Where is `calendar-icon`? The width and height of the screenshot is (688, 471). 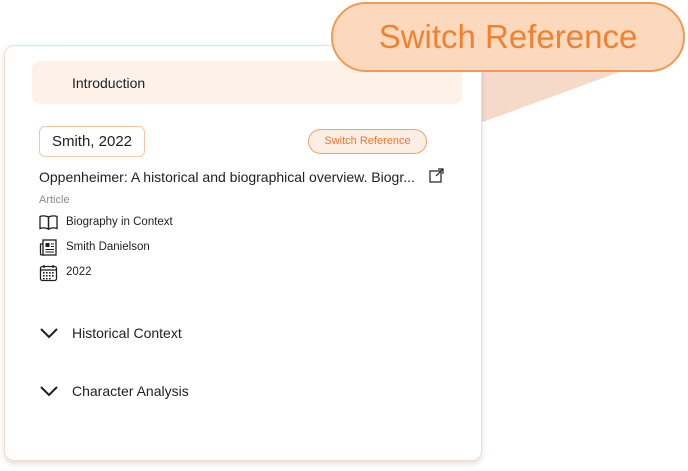 calendar-icon is located at coordinates (48, 273).